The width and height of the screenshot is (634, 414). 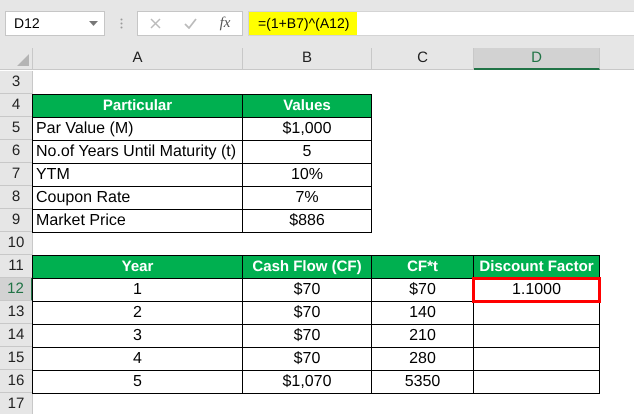 I want to click on table-cell: Market Price, so click(x=137, y=221).